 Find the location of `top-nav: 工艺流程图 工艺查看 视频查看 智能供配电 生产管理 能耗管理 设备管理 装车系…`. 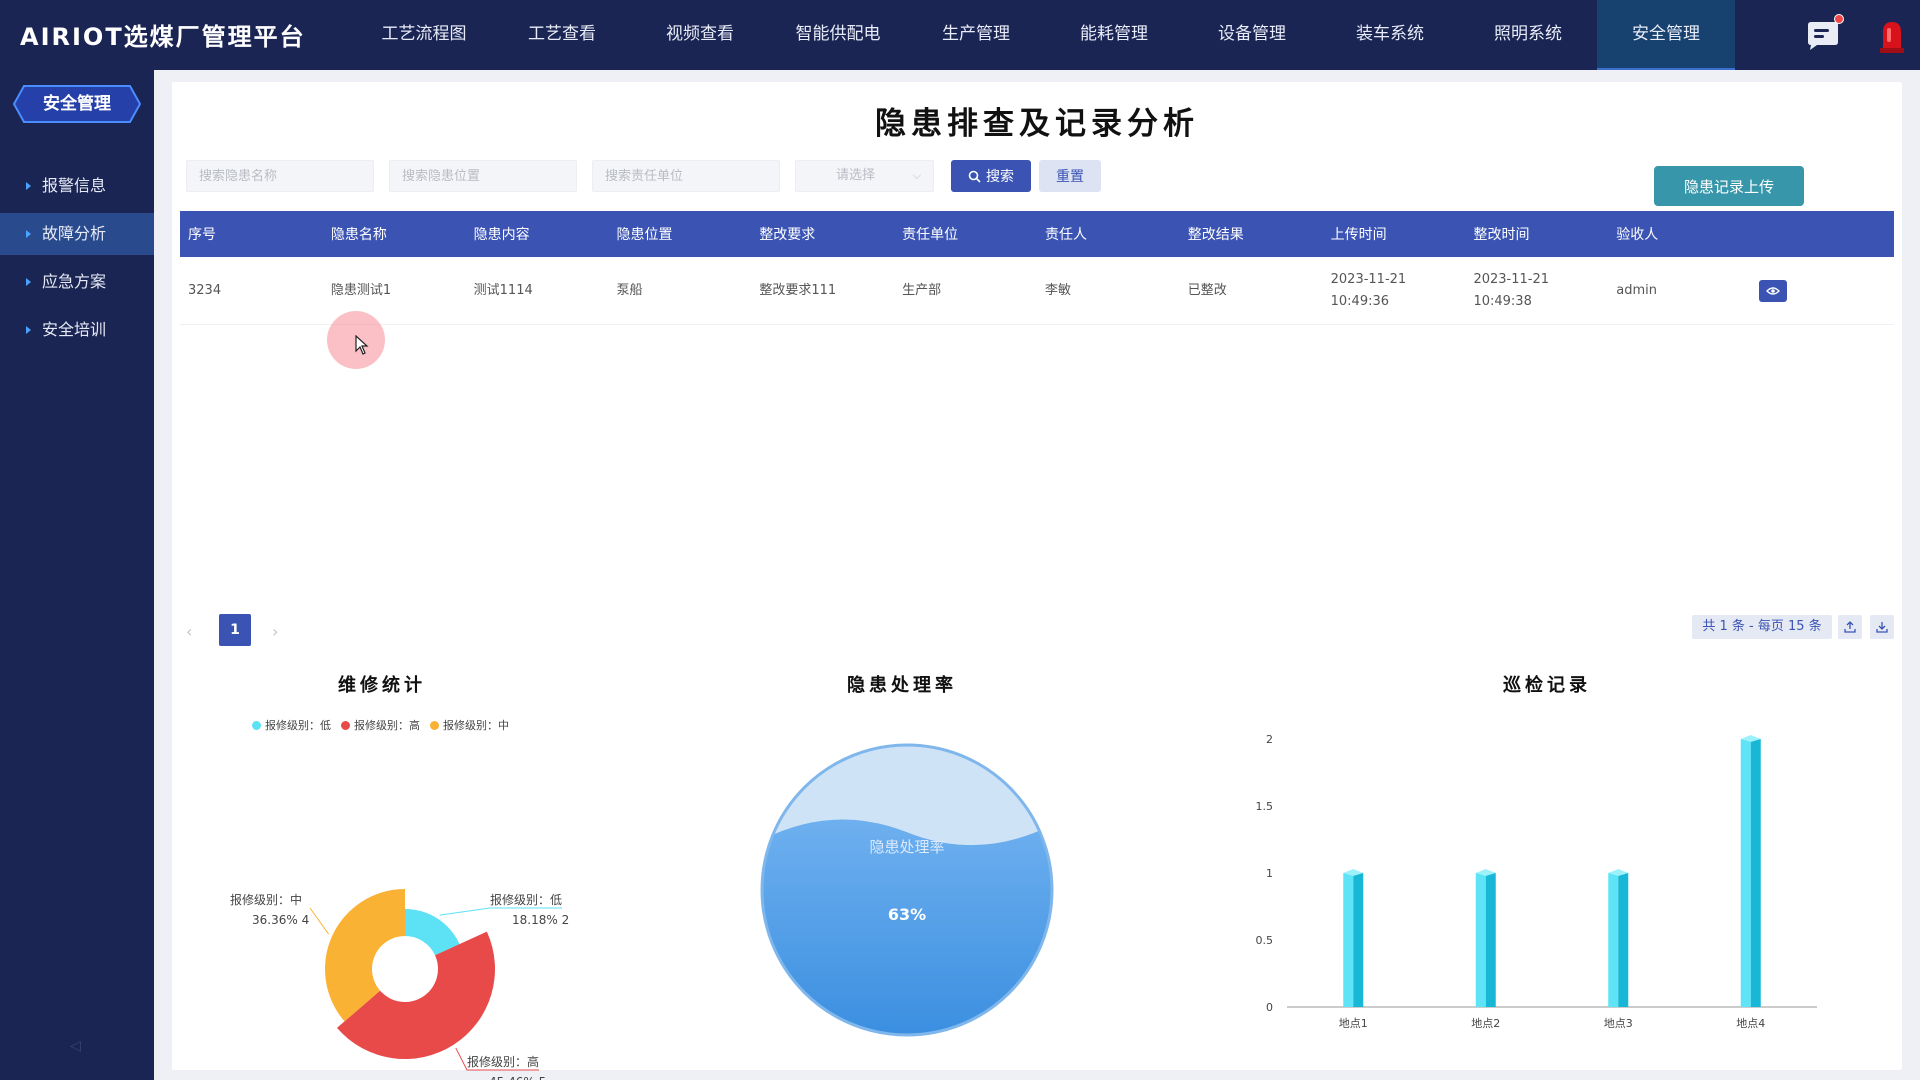

top-nav: 工艺流程图 工艺查看 视频查看 智能供配电 生产管理 能耗管理 设备管理 装车系… is located at coordinates (1045, 35).